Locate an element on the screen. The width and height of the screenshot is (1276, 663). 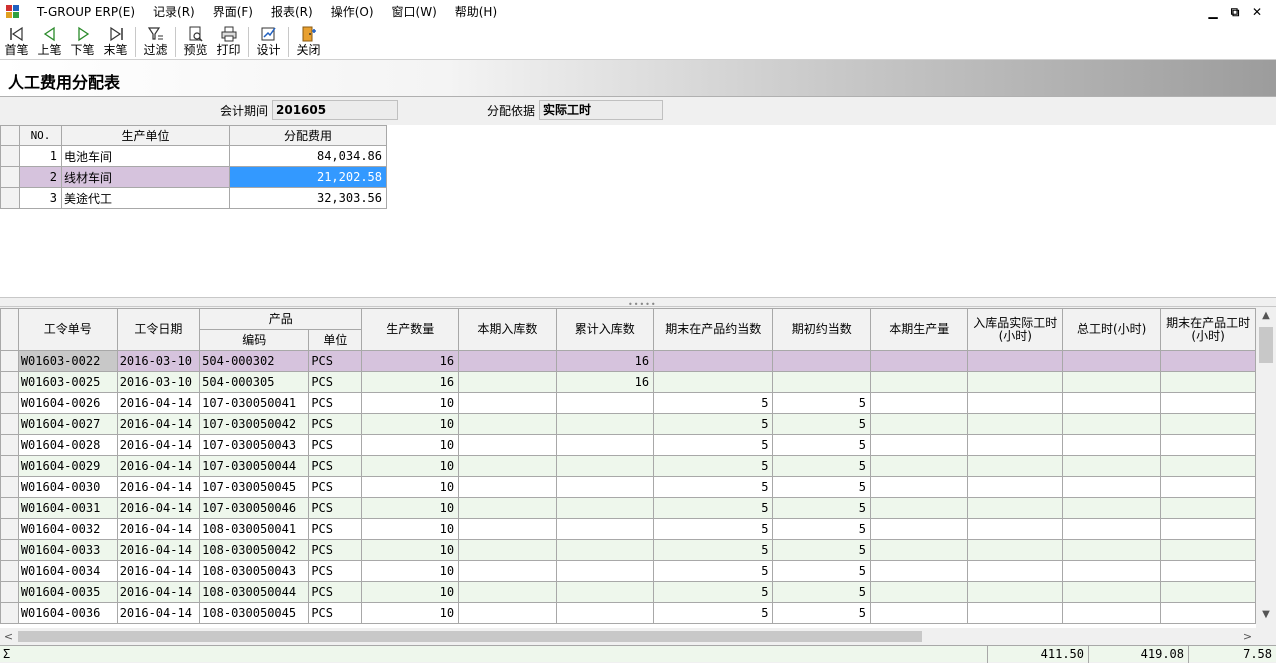
col-header-code: 编码 is located at coordinates (254, 340).